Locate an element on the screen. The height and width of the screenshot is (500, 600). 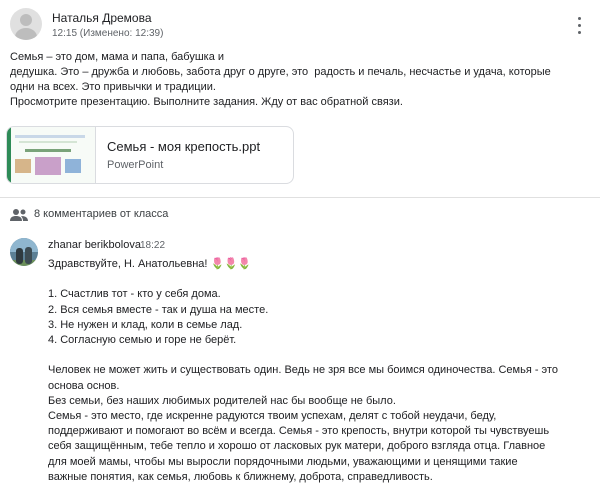
comment-line: 1. Счастлив тот - кто у себя дома. is located at coordinates (134, 294).